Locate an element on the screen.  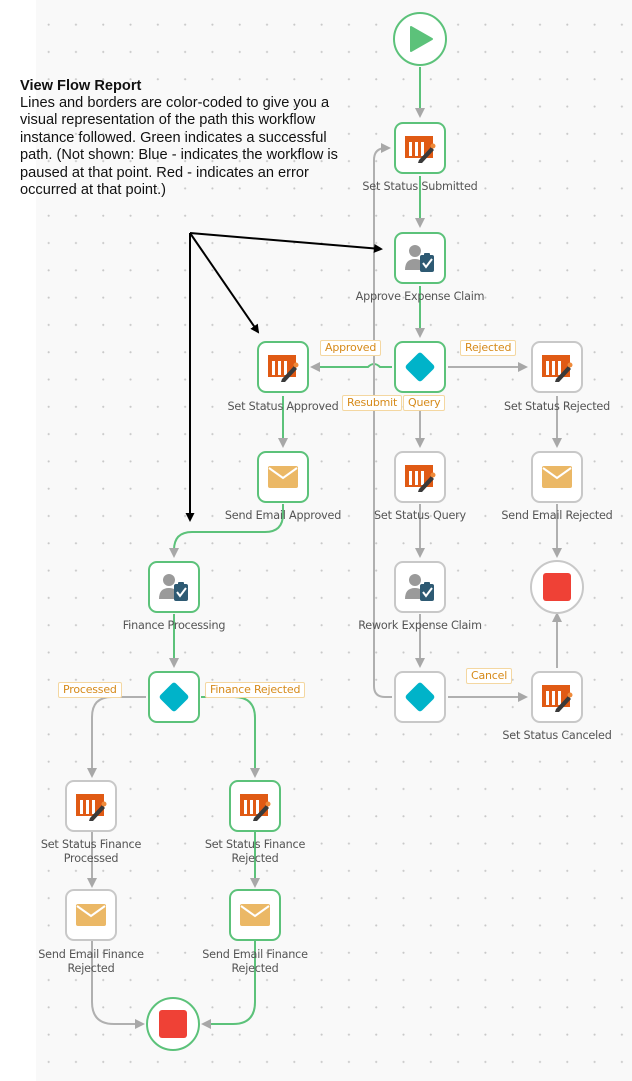
branch-label-approved: Approved is located at coordinates (351, 348).